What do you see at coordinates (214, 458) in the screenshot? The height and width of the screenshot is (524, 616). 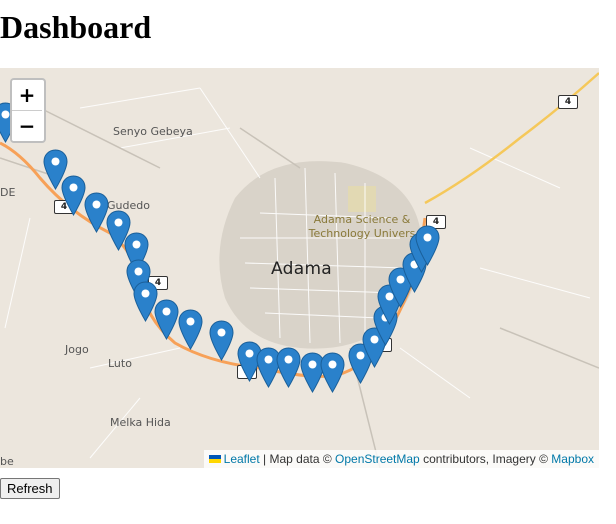 I see `ukraine-flag-icon` at bounding box center [214, 458].